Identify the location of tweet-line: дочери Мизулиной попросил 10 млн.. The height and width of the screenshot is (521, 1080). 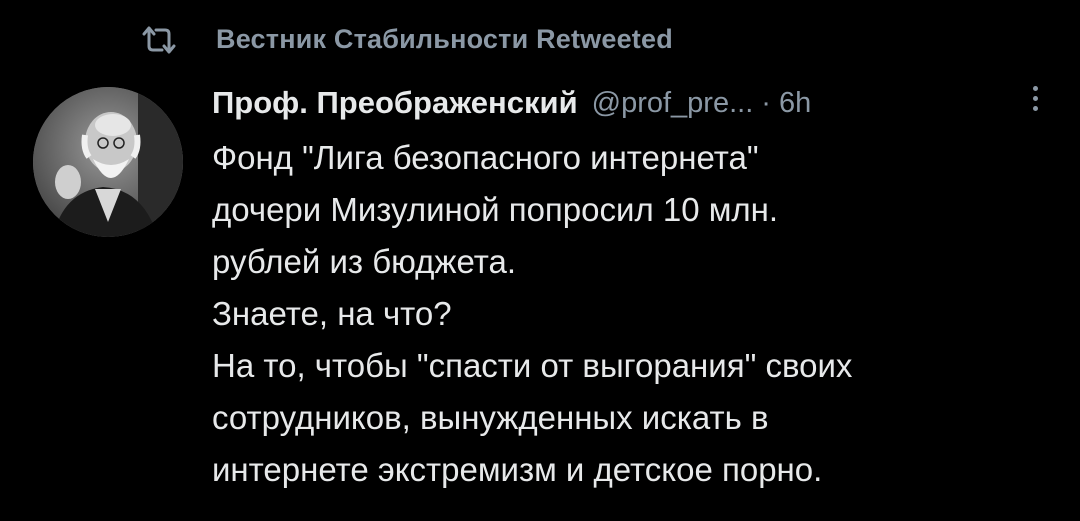
(495, 209).